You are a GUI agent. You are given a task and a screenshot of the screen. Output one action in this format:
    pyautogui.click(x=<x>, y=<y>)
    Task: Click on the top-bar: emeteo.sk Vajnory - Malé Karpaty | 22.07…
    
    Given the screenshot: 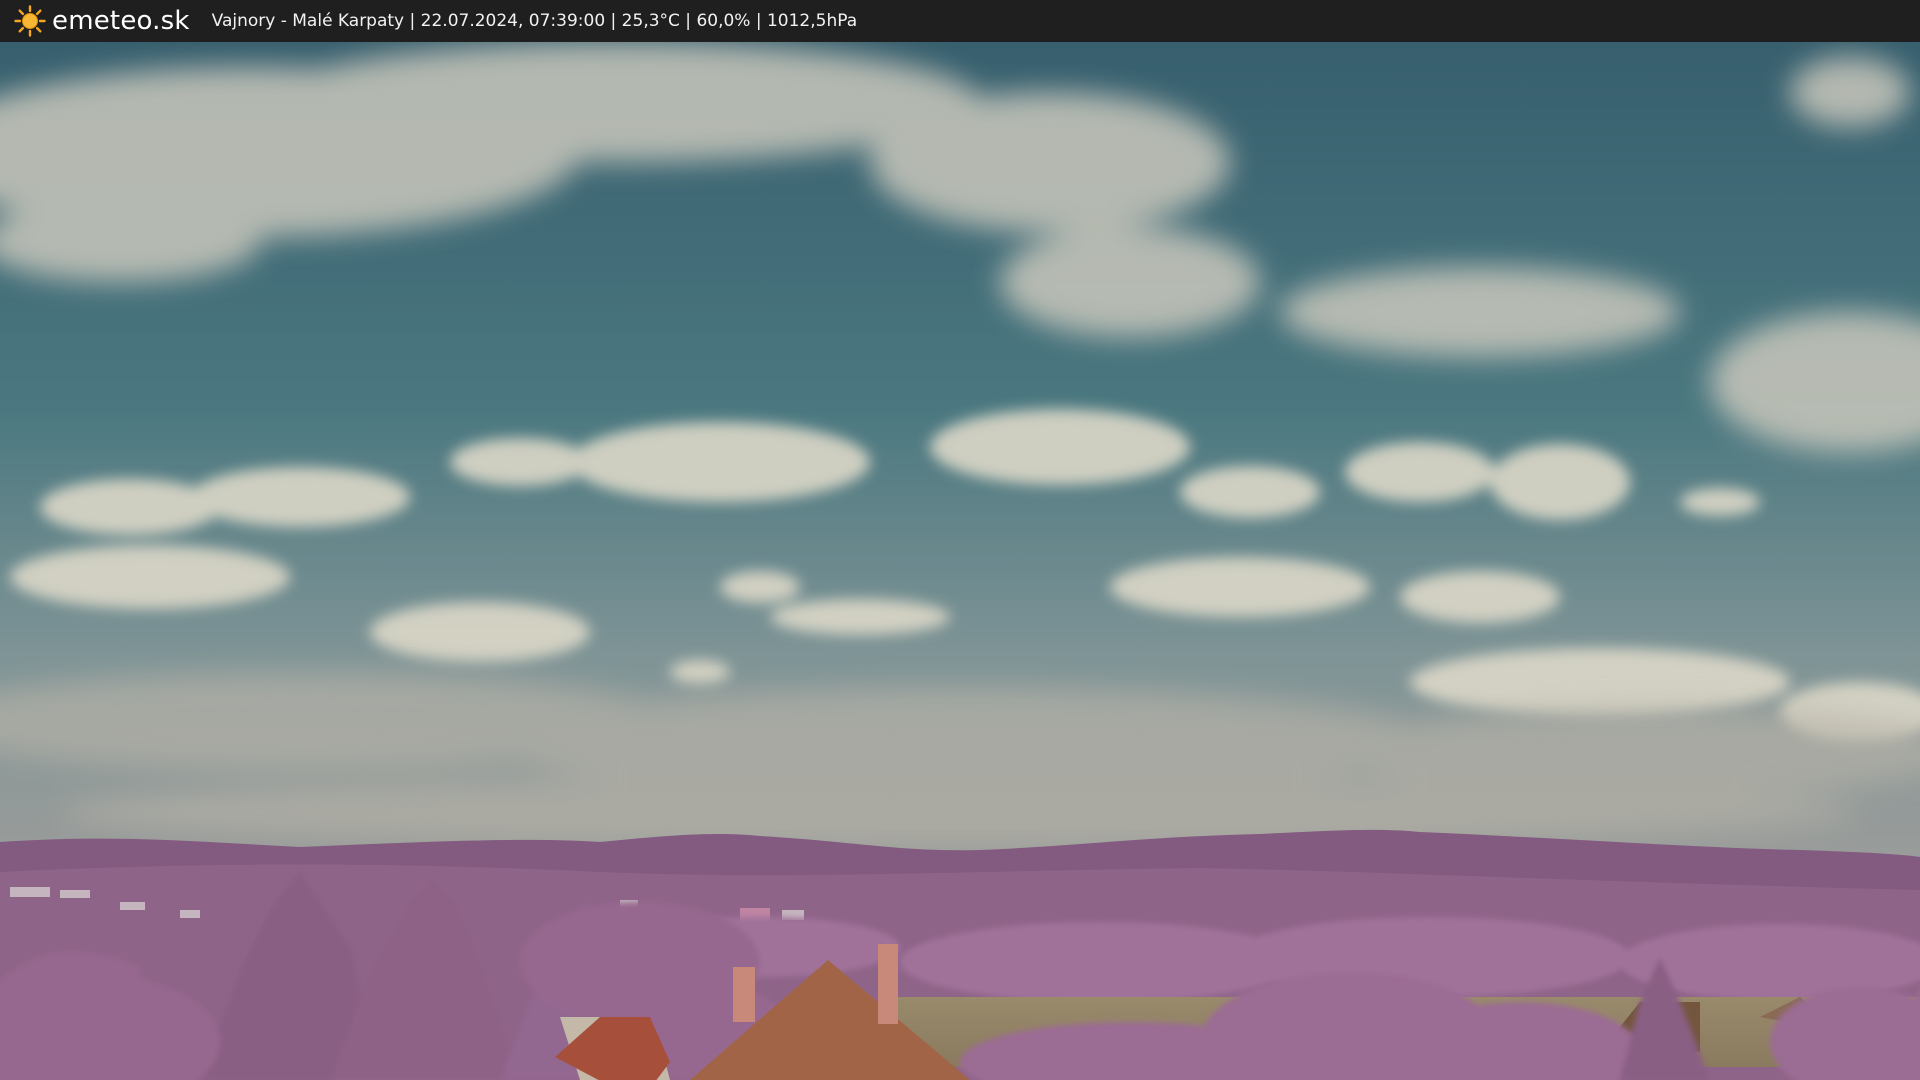 What is the action you would take?
    pyautogui.click(x=960, y=21)
    